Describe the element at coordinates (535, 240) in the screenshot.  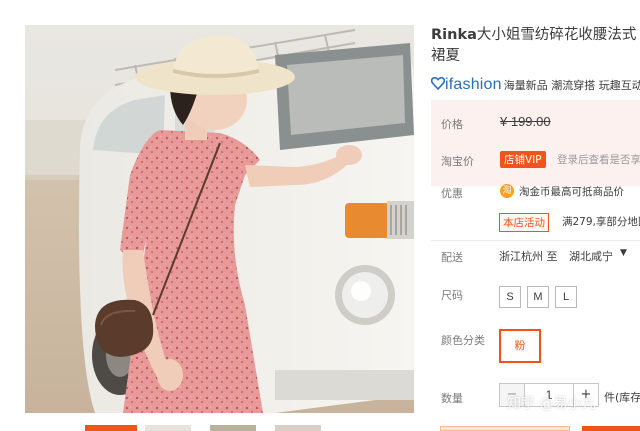
I see `section-divider` at that location.